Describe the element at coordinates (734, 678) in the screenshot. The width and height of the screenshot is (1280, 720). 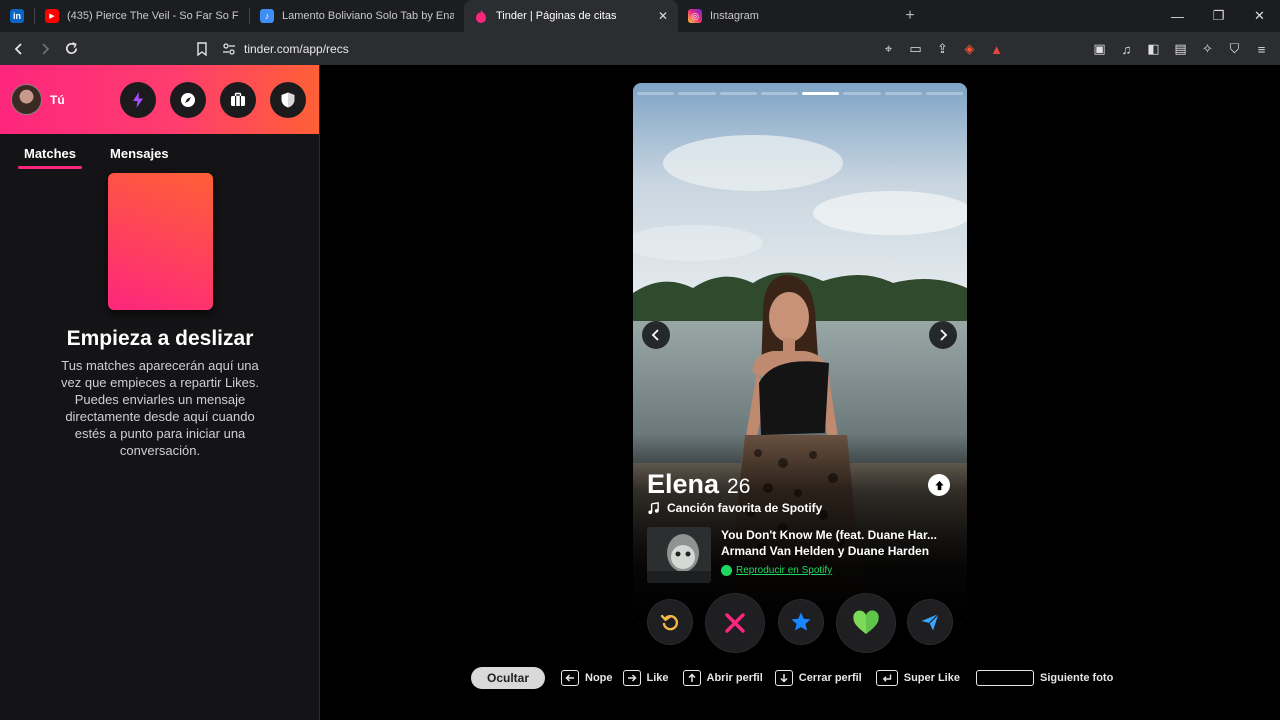
I see `hint-open-profile-label: Abrir perfil` at that location.